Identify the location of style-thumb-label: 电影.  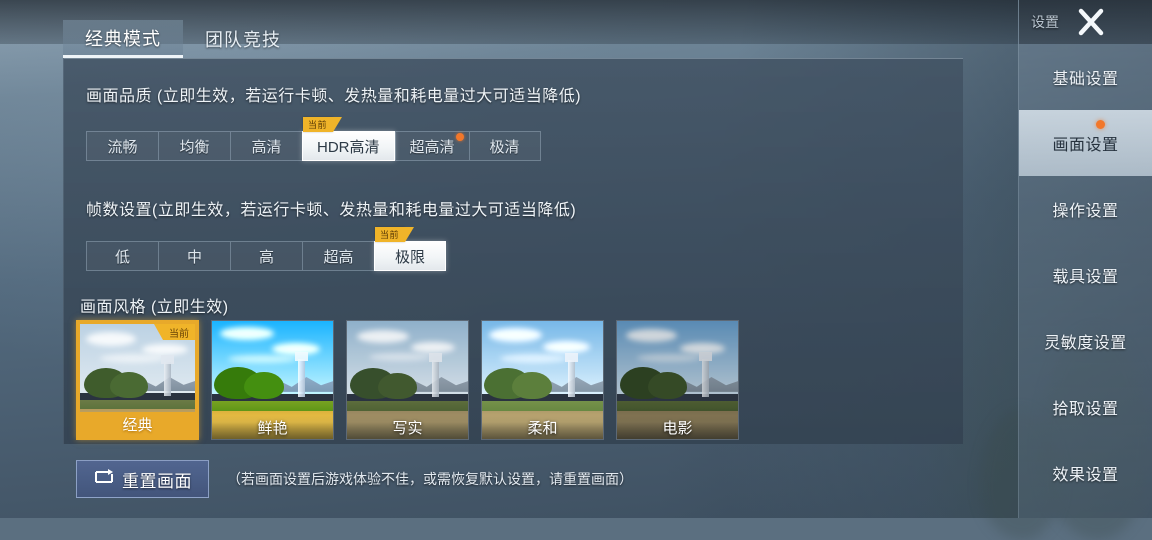
(677, 427).